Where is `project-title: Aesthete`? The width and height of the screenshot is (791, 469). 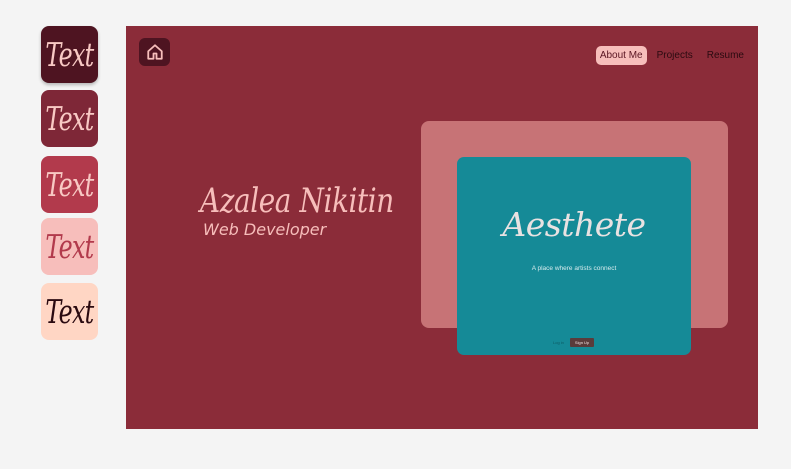
project-title: Aesthete is located at coordinates (574, 224).